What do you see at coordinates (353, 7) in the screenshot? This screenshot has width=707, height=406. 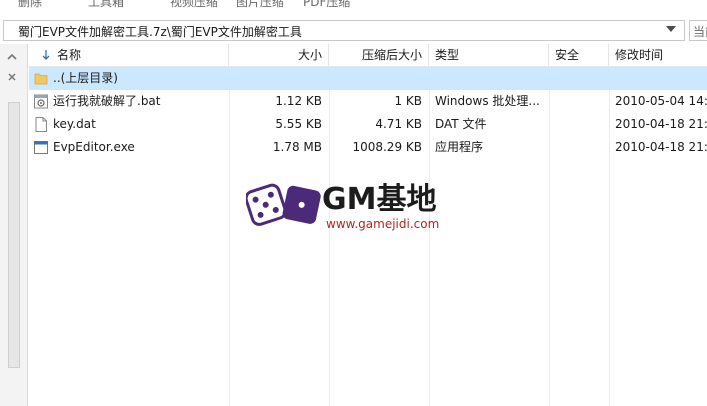 I see `toolbar: 删除 工具箱 视频压缩 图片压缩 PDF压缩` at bounding box center [353, 7].